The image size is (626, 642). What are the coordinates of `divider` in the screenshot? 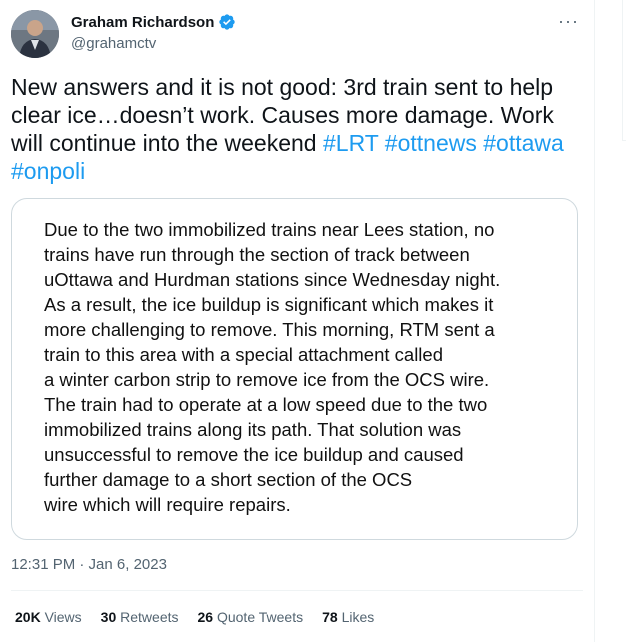 It's located at (297, 590).